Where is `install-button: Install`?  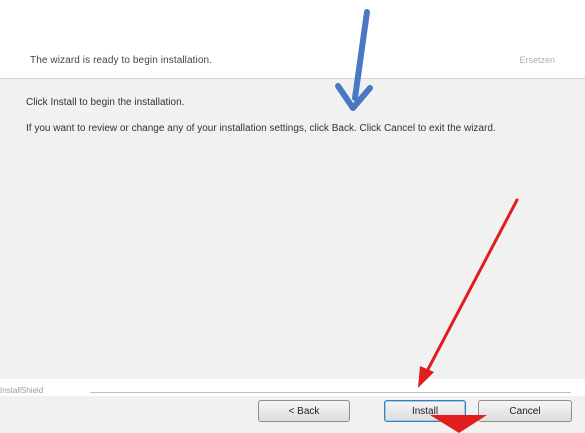
install-button: Install is located at coordinates (425, 411).